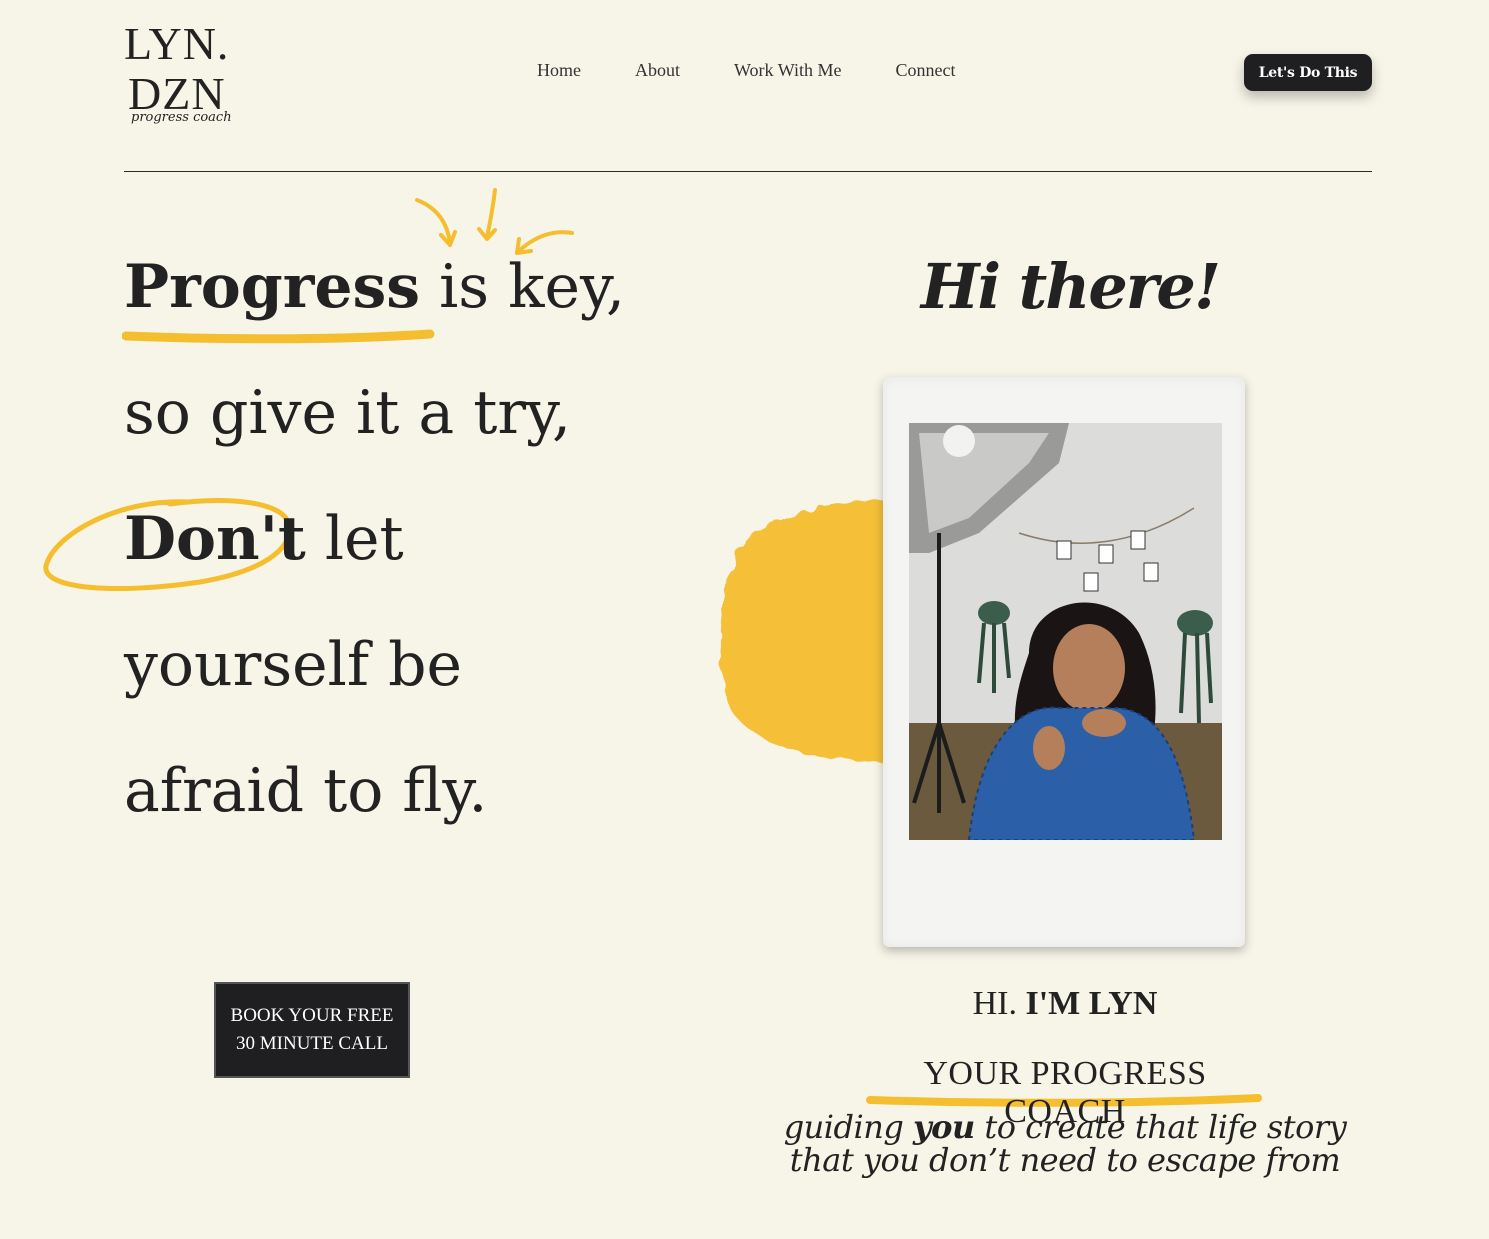 This screenshot has width=1489, height=1239. Describe the element at coordinates (312, 1030) in the screenshot. I see `book-free-call-button: BOOK YOUR FREE 30 MINUTE CALL` at that location.